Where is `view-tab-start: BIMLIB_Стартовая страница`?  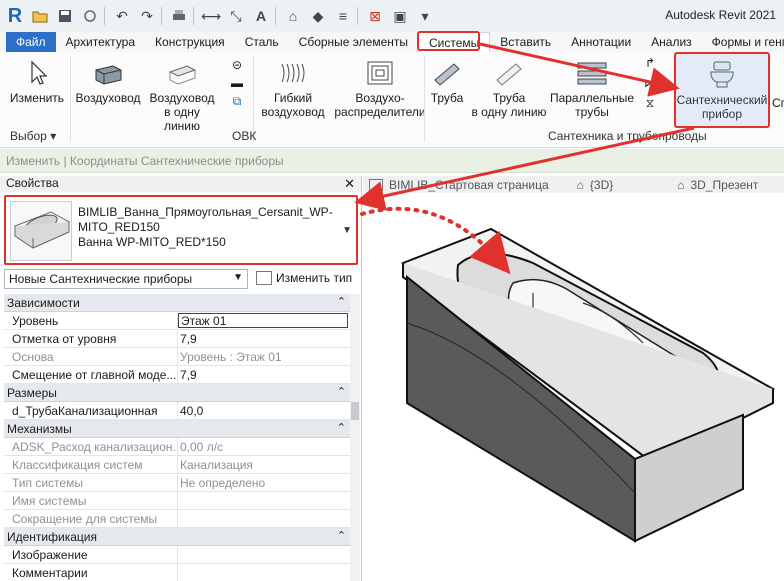
view-tab-start: BIMLIB_Стартовая страница is located at coordinates (459, 185).